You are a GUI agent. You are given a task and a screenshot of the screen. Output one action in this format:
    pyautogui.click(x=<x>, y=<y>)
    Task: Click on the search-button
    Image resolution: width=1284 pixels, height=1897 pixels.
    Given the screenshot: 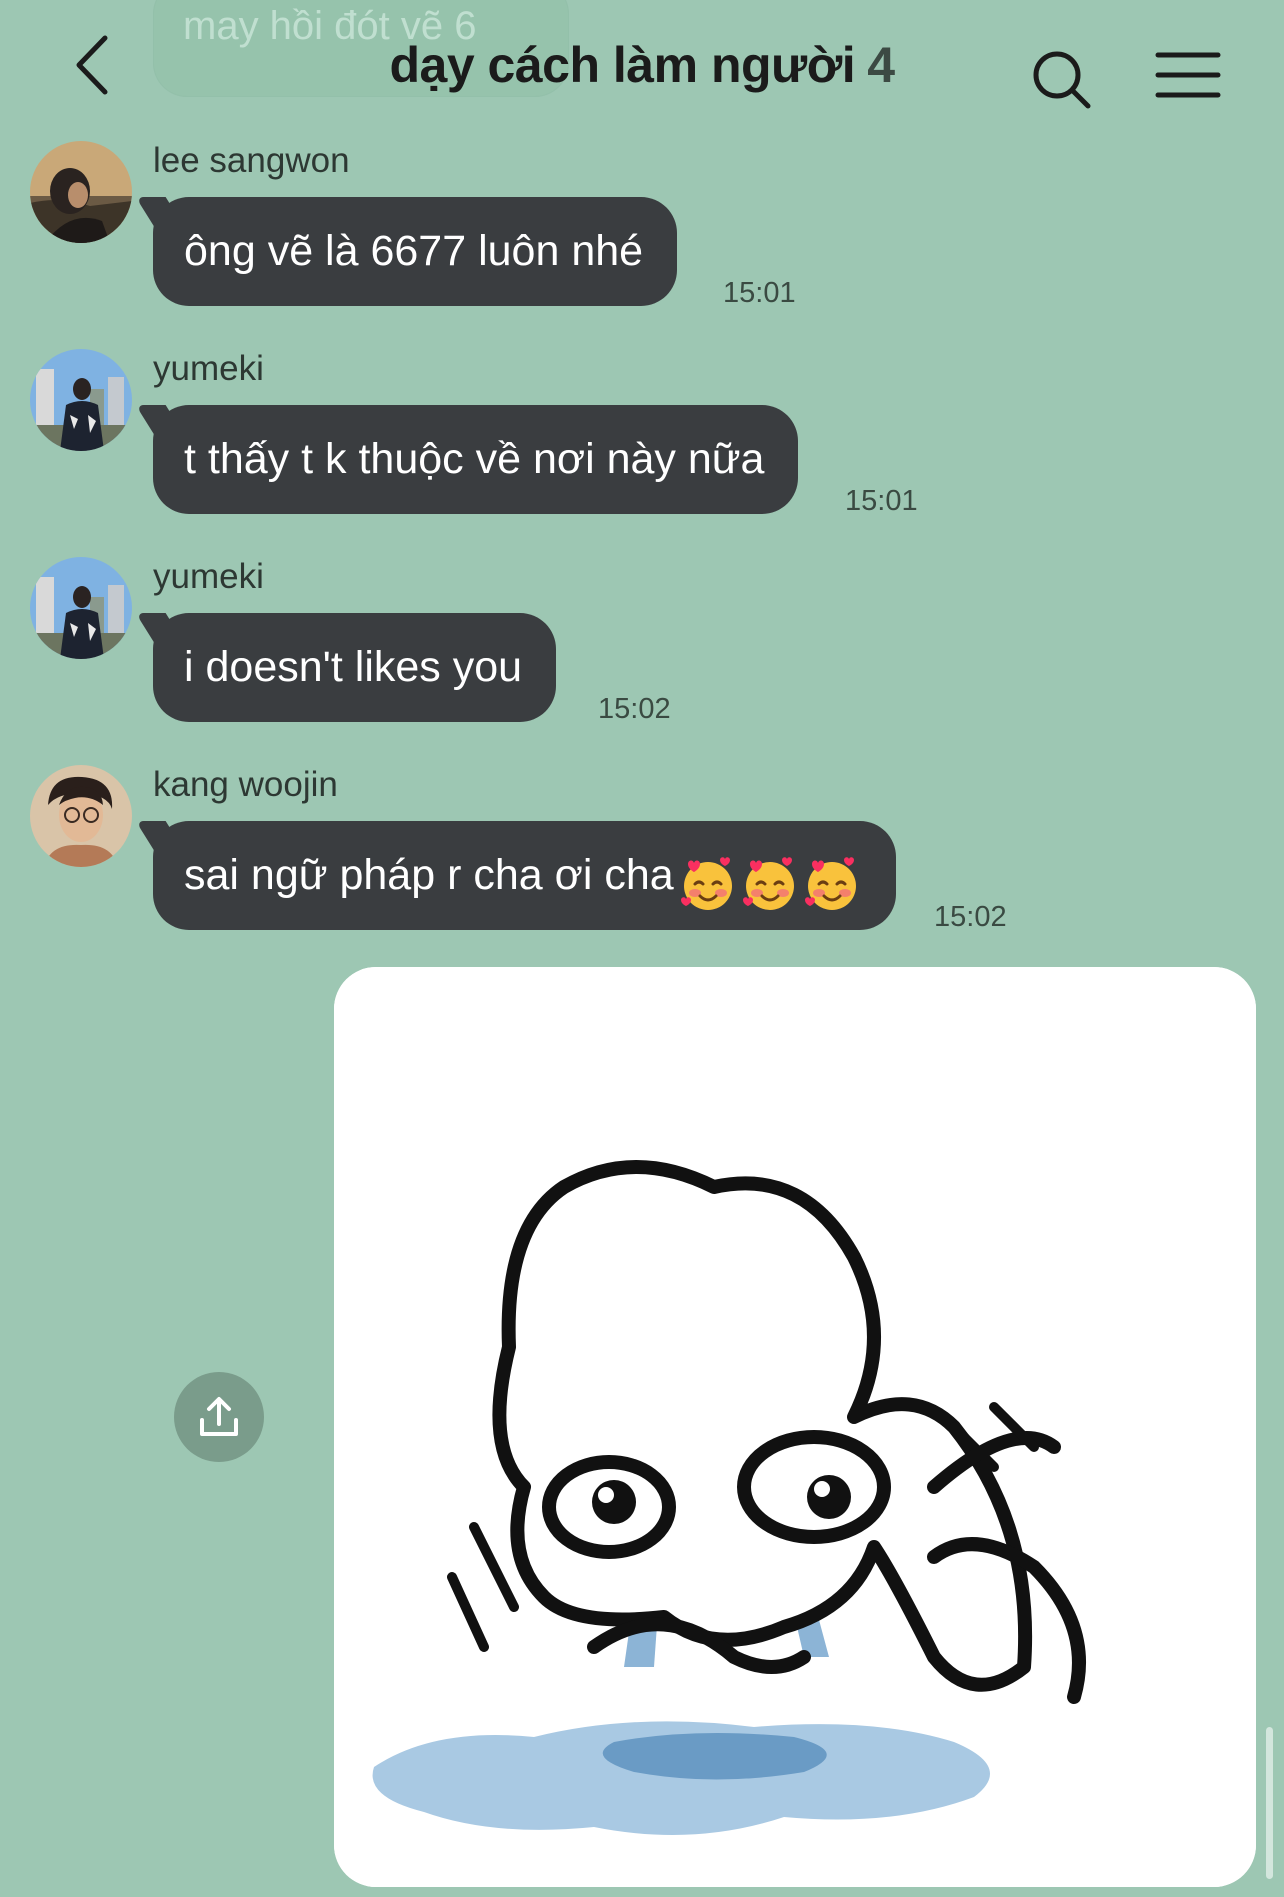 What is the action you would take?
    pyautogui.click(x=1062, y=80)
    